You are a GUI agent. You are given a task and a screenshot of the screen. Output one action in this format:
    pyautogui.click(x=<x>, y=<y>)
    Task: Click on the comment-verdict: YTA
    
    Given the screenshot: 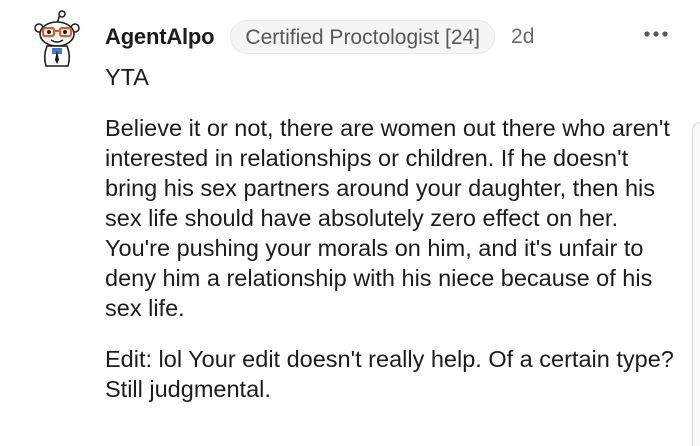 What is the action you would take?
    pyautogui.click(x=127, y=77)
    